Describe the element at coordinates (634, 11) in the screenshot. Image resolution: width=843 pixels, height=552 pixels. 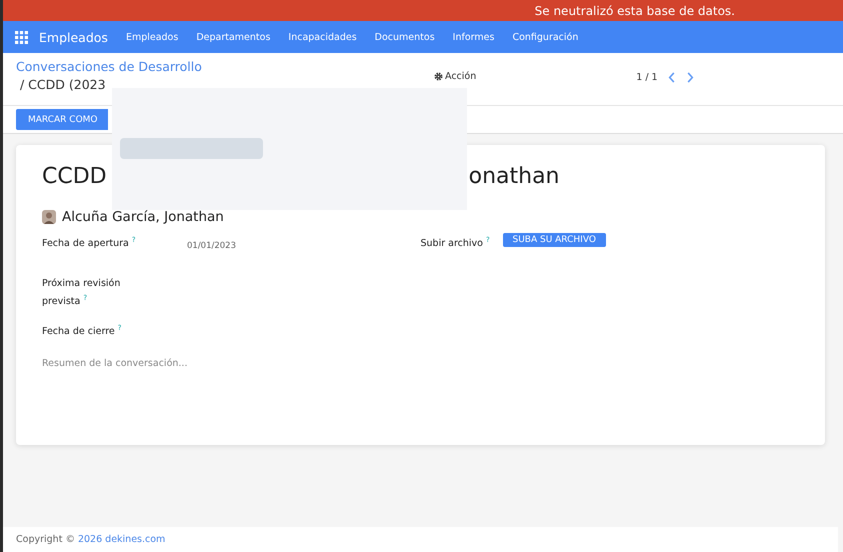
I see `banner-text: Se neutralizó esta base de datos.` at that location.